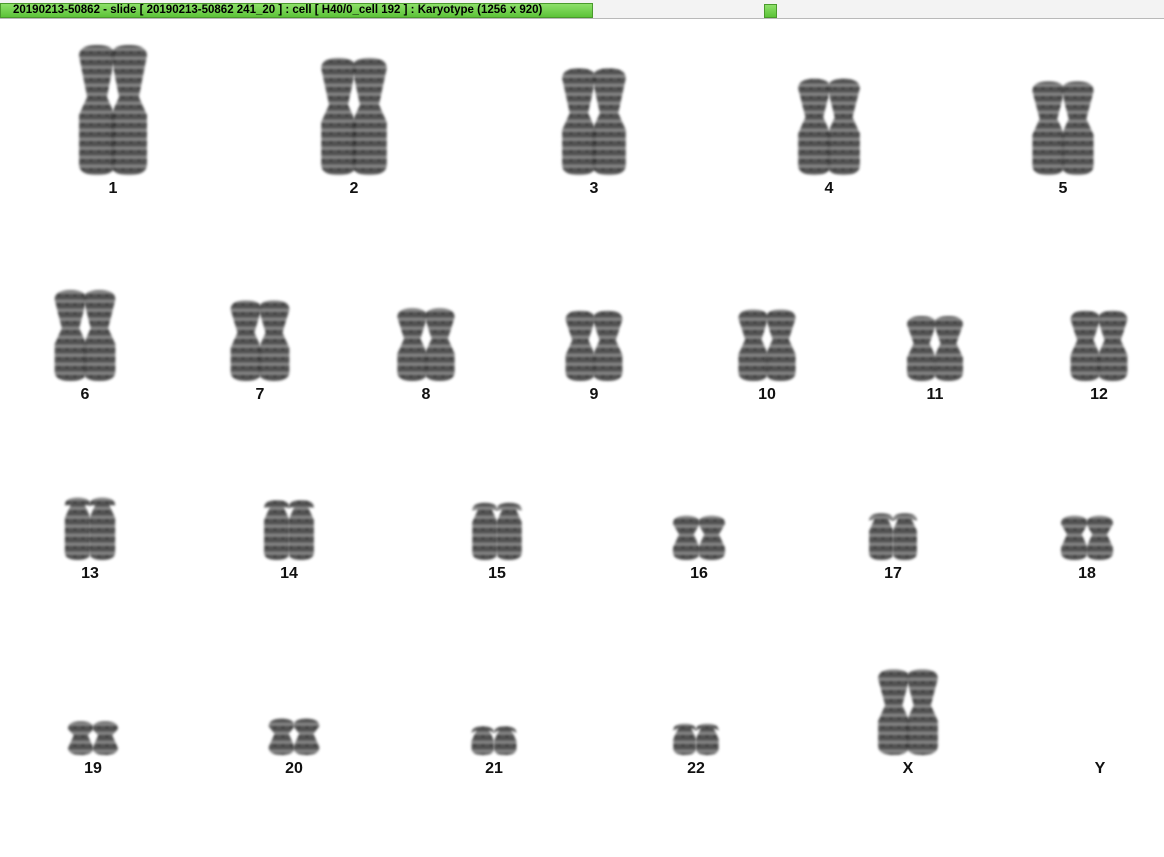  I want to click on chromosome-label-7: 7, so click(260, 394).